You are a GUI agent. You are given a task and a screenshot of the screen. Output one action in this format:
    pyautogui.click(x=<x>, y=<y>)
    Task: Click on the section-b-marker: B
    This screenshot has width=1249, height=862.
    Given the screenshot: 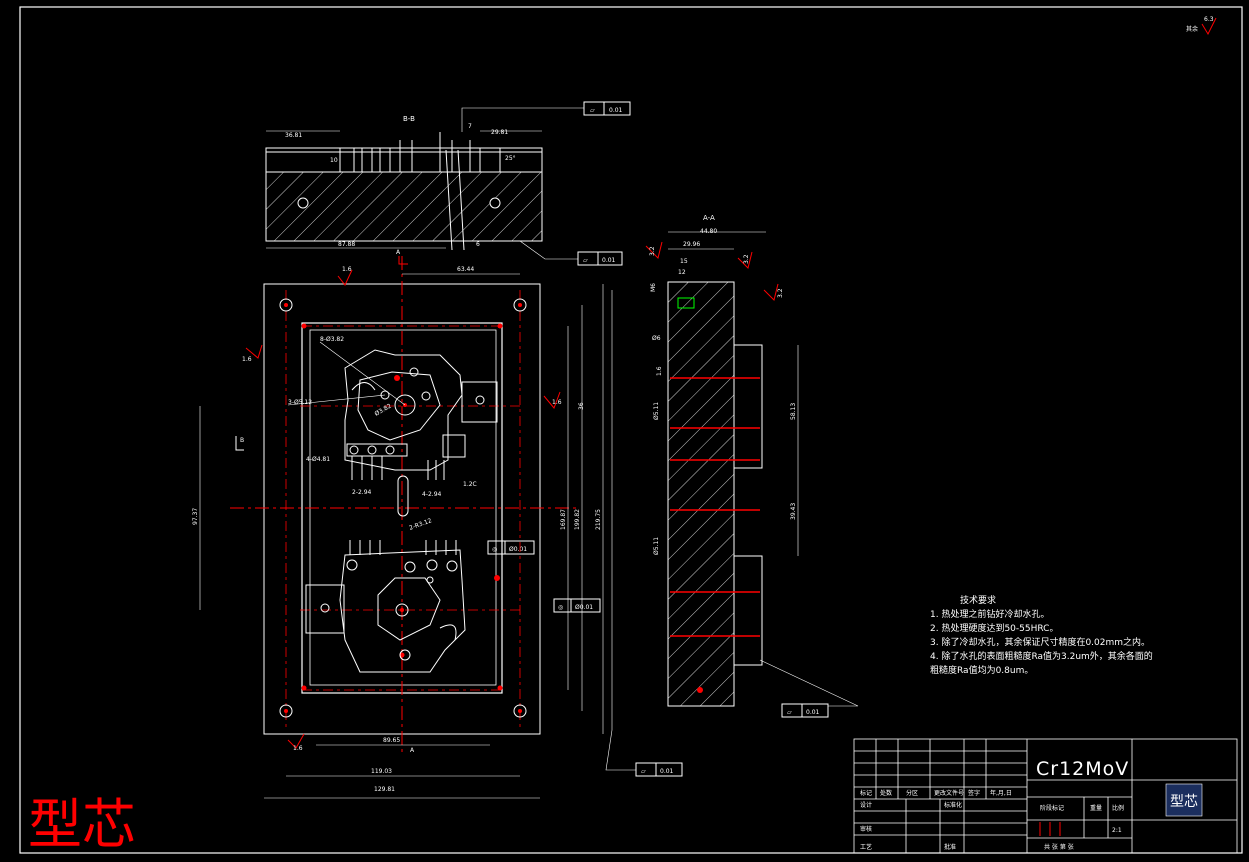 What is the action you would take?
    pyautogui.click(x=242, y=440)
    